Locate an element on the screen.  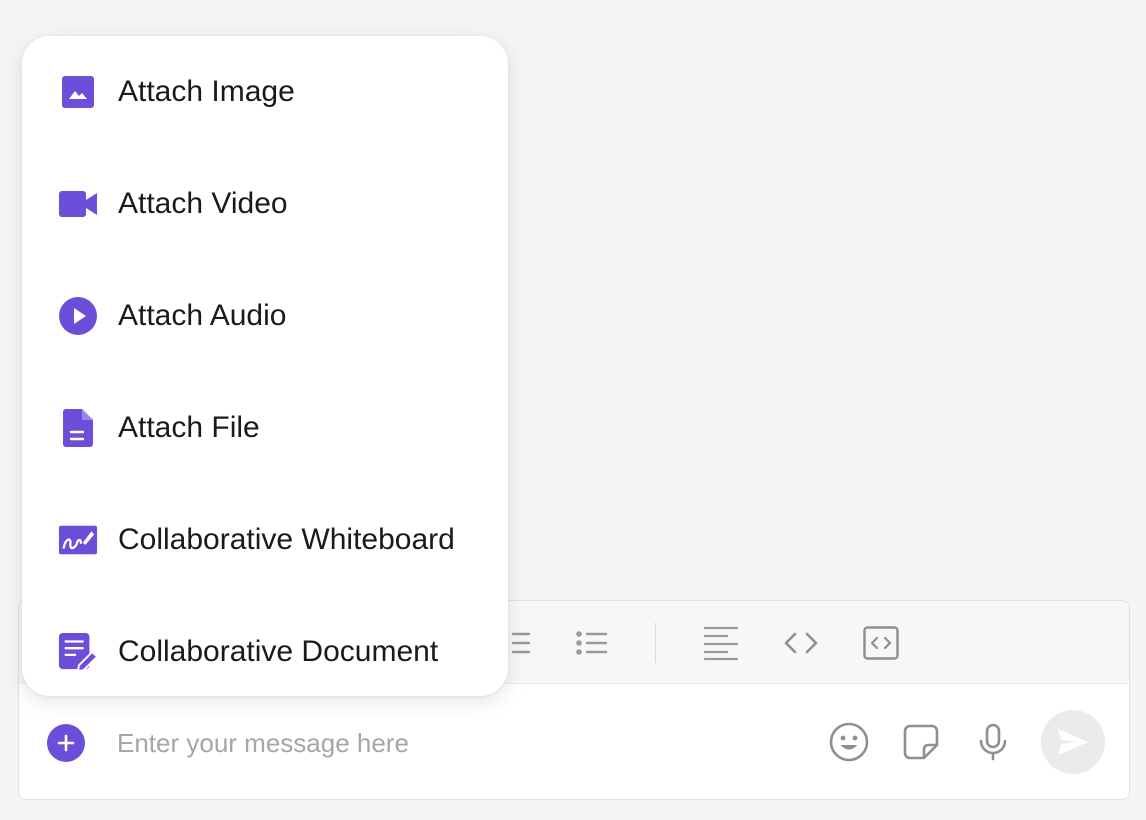
emoji-button is located at coordinates (849, 742).